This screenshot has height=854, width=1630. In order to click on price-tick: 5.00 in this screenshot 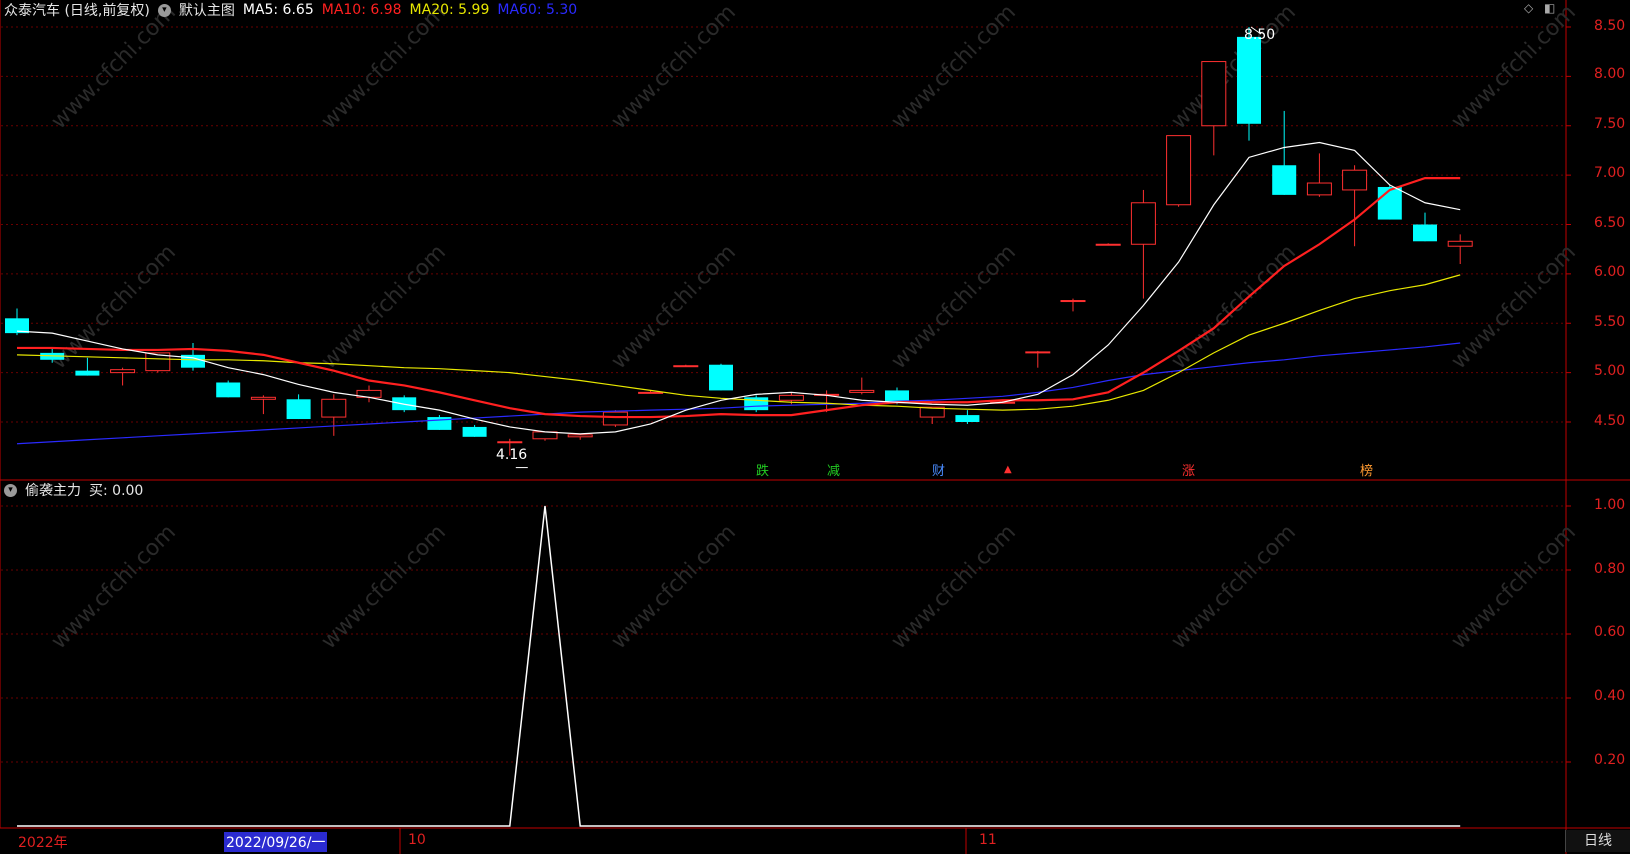, I will do `click(1610, 371)`.